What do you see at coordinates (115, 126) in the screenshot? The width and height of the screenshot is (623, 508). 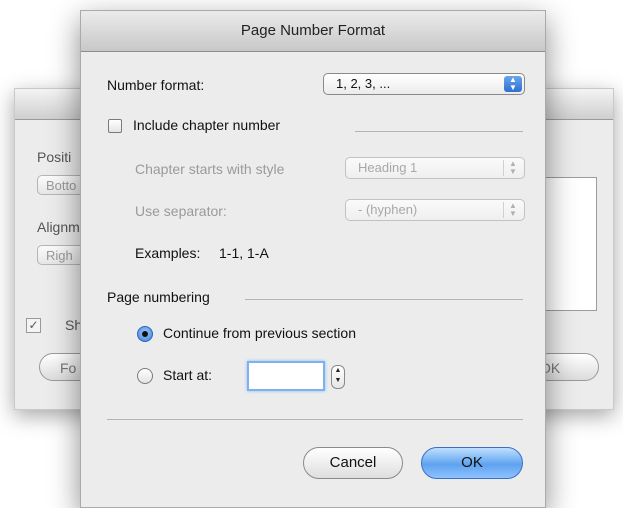 I see `include-chapter-checkbox` at bounding box center [115, 126].